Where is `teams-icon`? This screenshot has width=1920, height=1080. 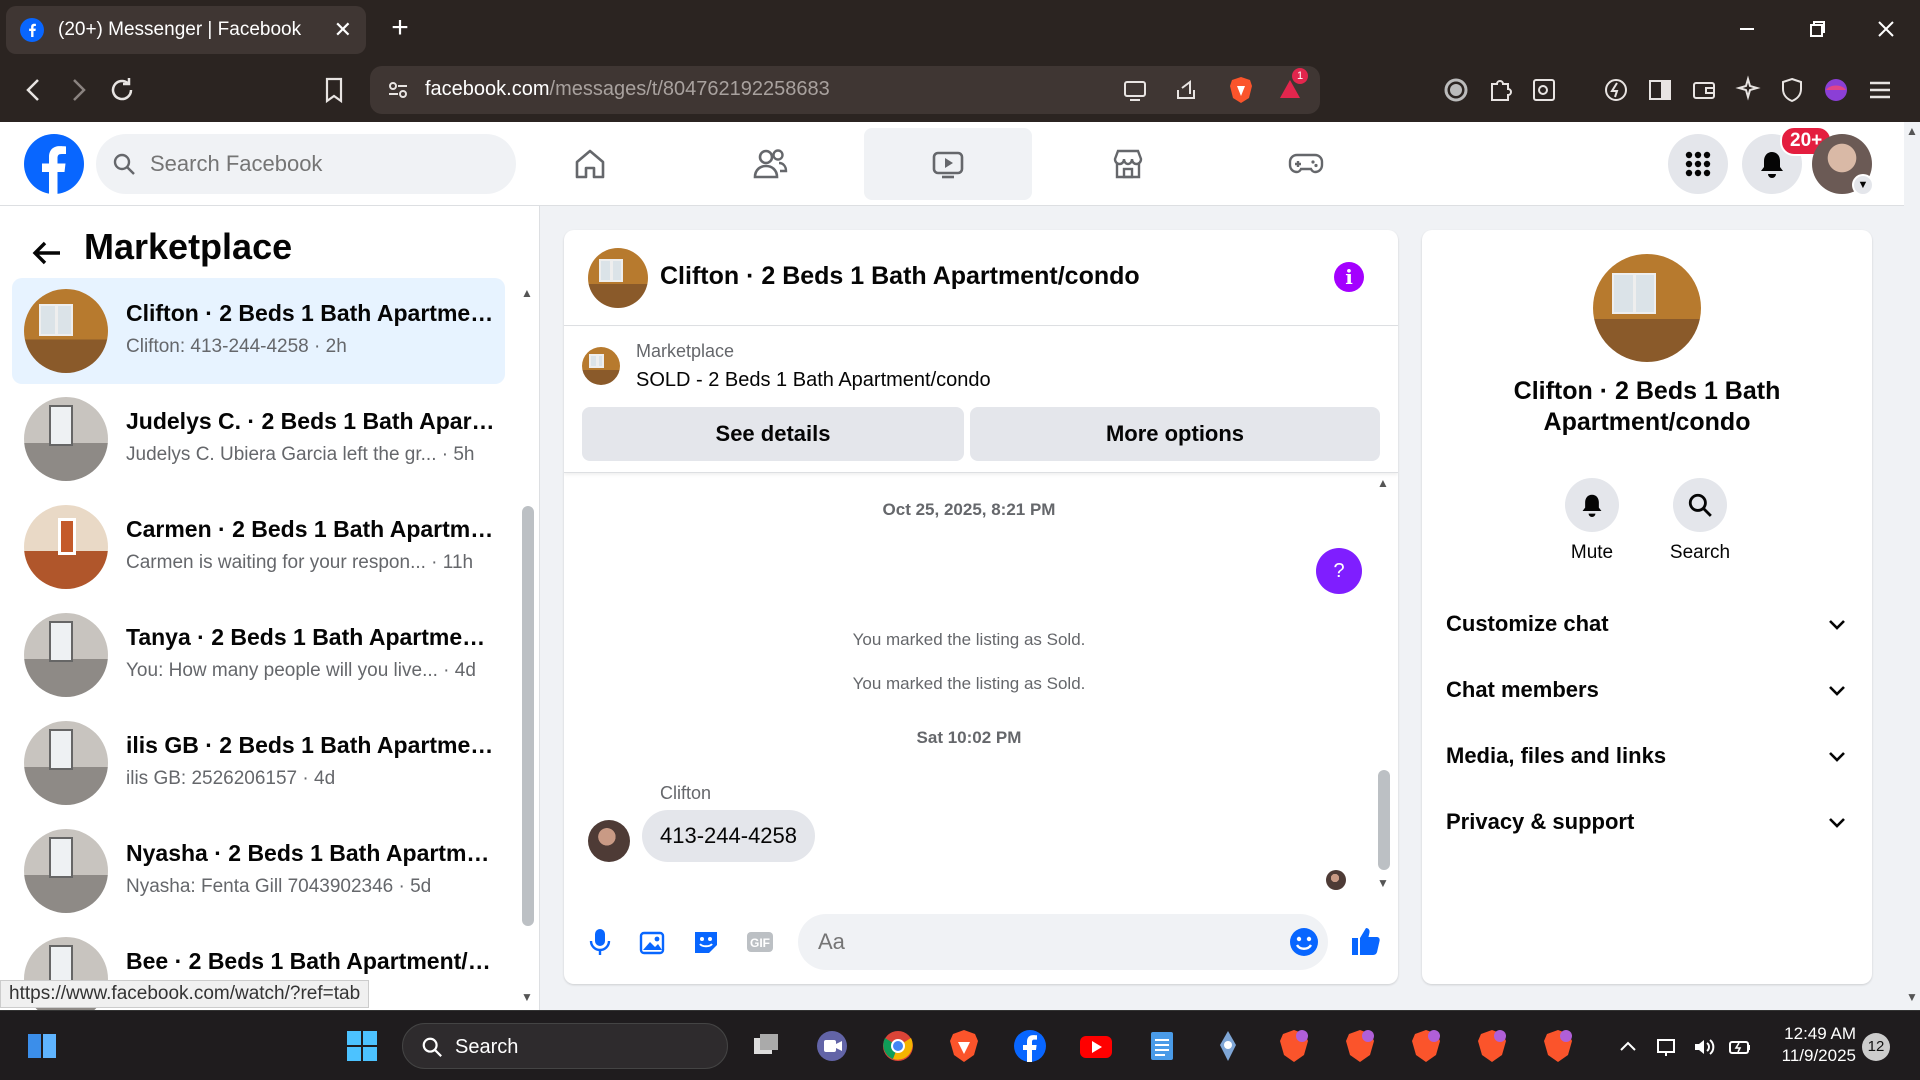
teams-icon is located at coordinates (832, 1046).